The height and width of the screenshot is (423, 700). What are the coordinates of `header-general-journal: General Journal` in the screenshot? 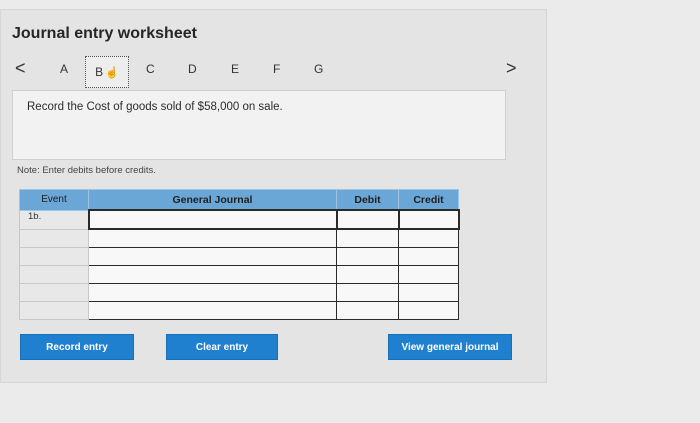 It's located at (212, 200).